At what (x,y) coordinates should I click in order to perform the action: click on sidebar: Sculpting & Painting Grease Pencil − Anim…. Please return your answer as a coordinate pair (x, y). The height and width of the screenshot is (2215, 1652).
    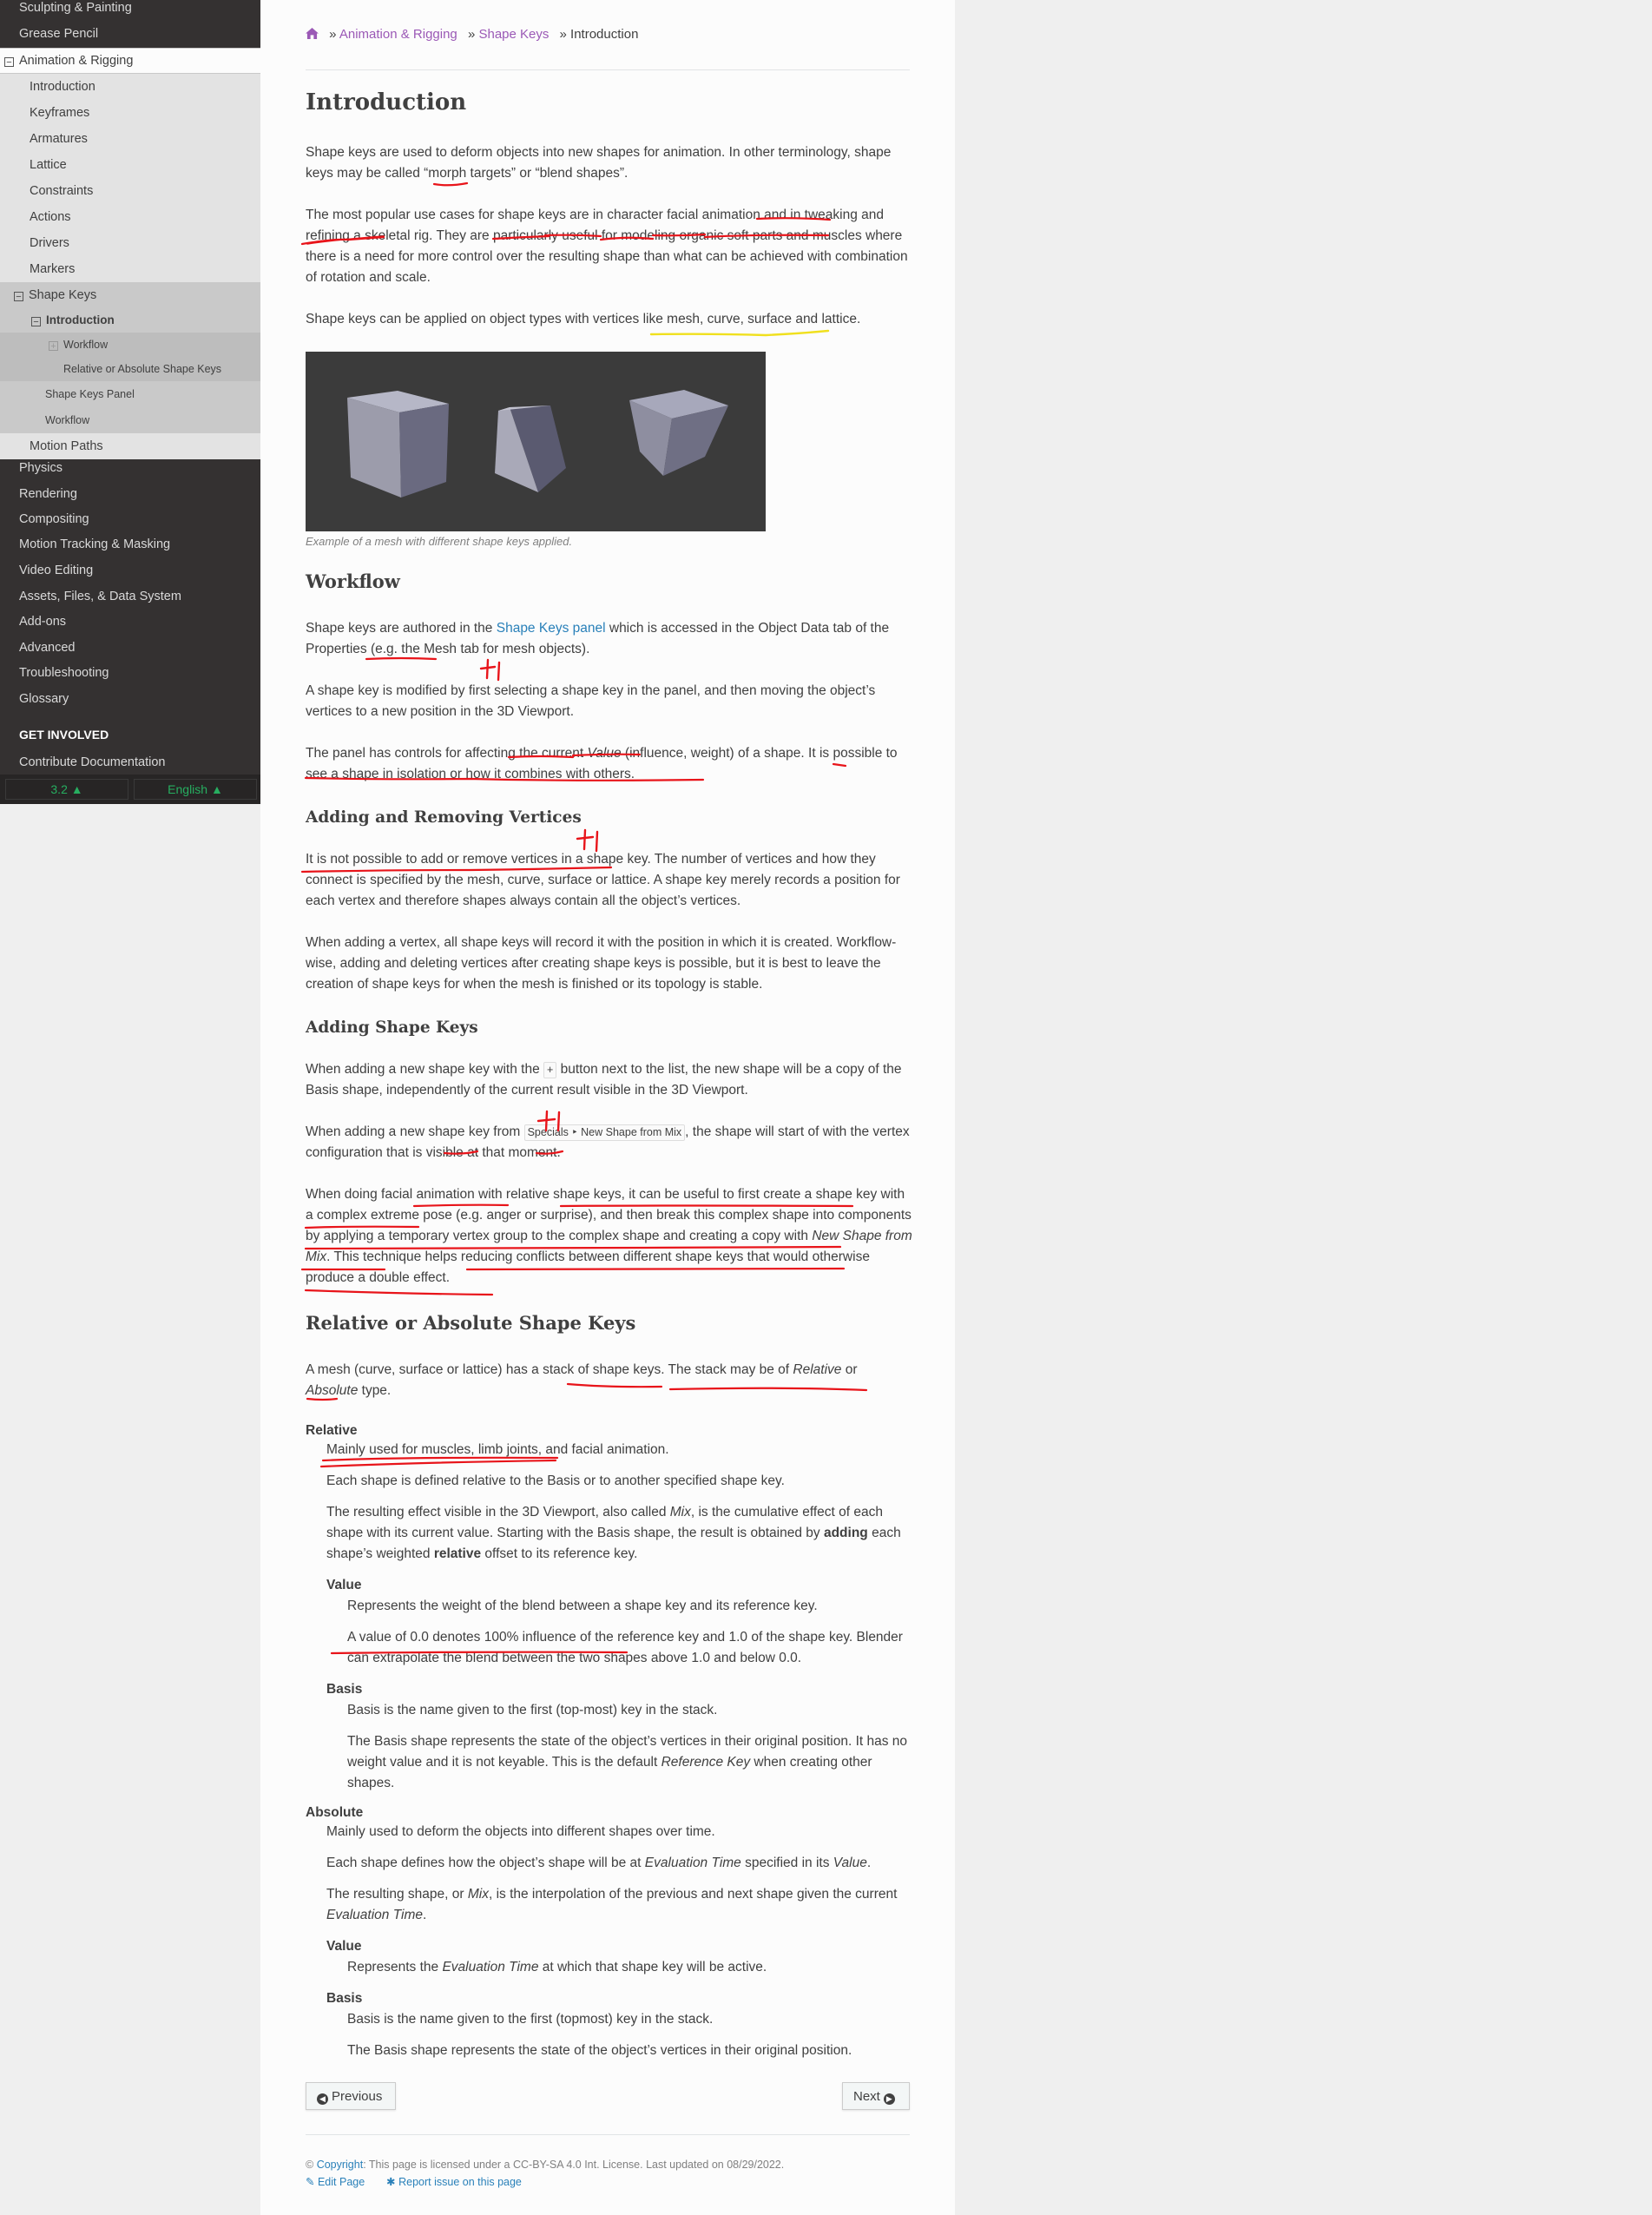
    Looking at the image, I should click on (162, 402).